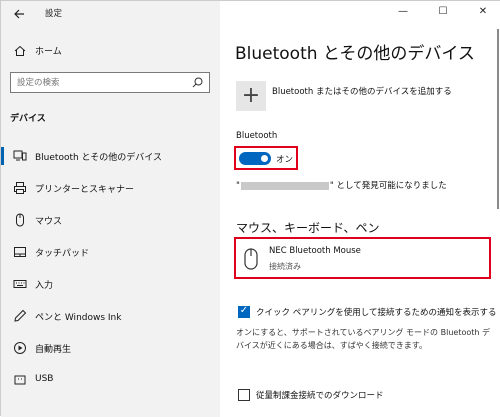  What do you see at coordinates (110, 380) in the screenshot?
I see `sidebar-item-usb: USB` at bounding box center [110, 380].